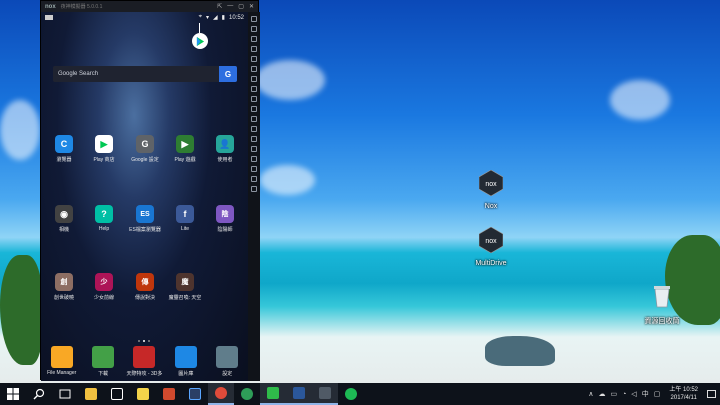  Describe the element at coordinates (683, 394) in the screenshot. I see `taskbar-clock: 上午 10:52 2017/4/11` at that location.